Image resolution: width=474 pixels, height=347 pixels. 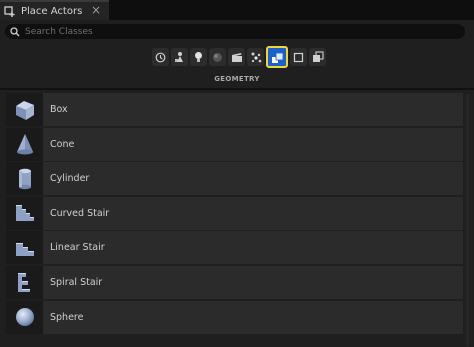 What do you see at coordinates (67, 317) in the screenshot?
I see `item-label: Sphere` at bounding box center [67, 317].